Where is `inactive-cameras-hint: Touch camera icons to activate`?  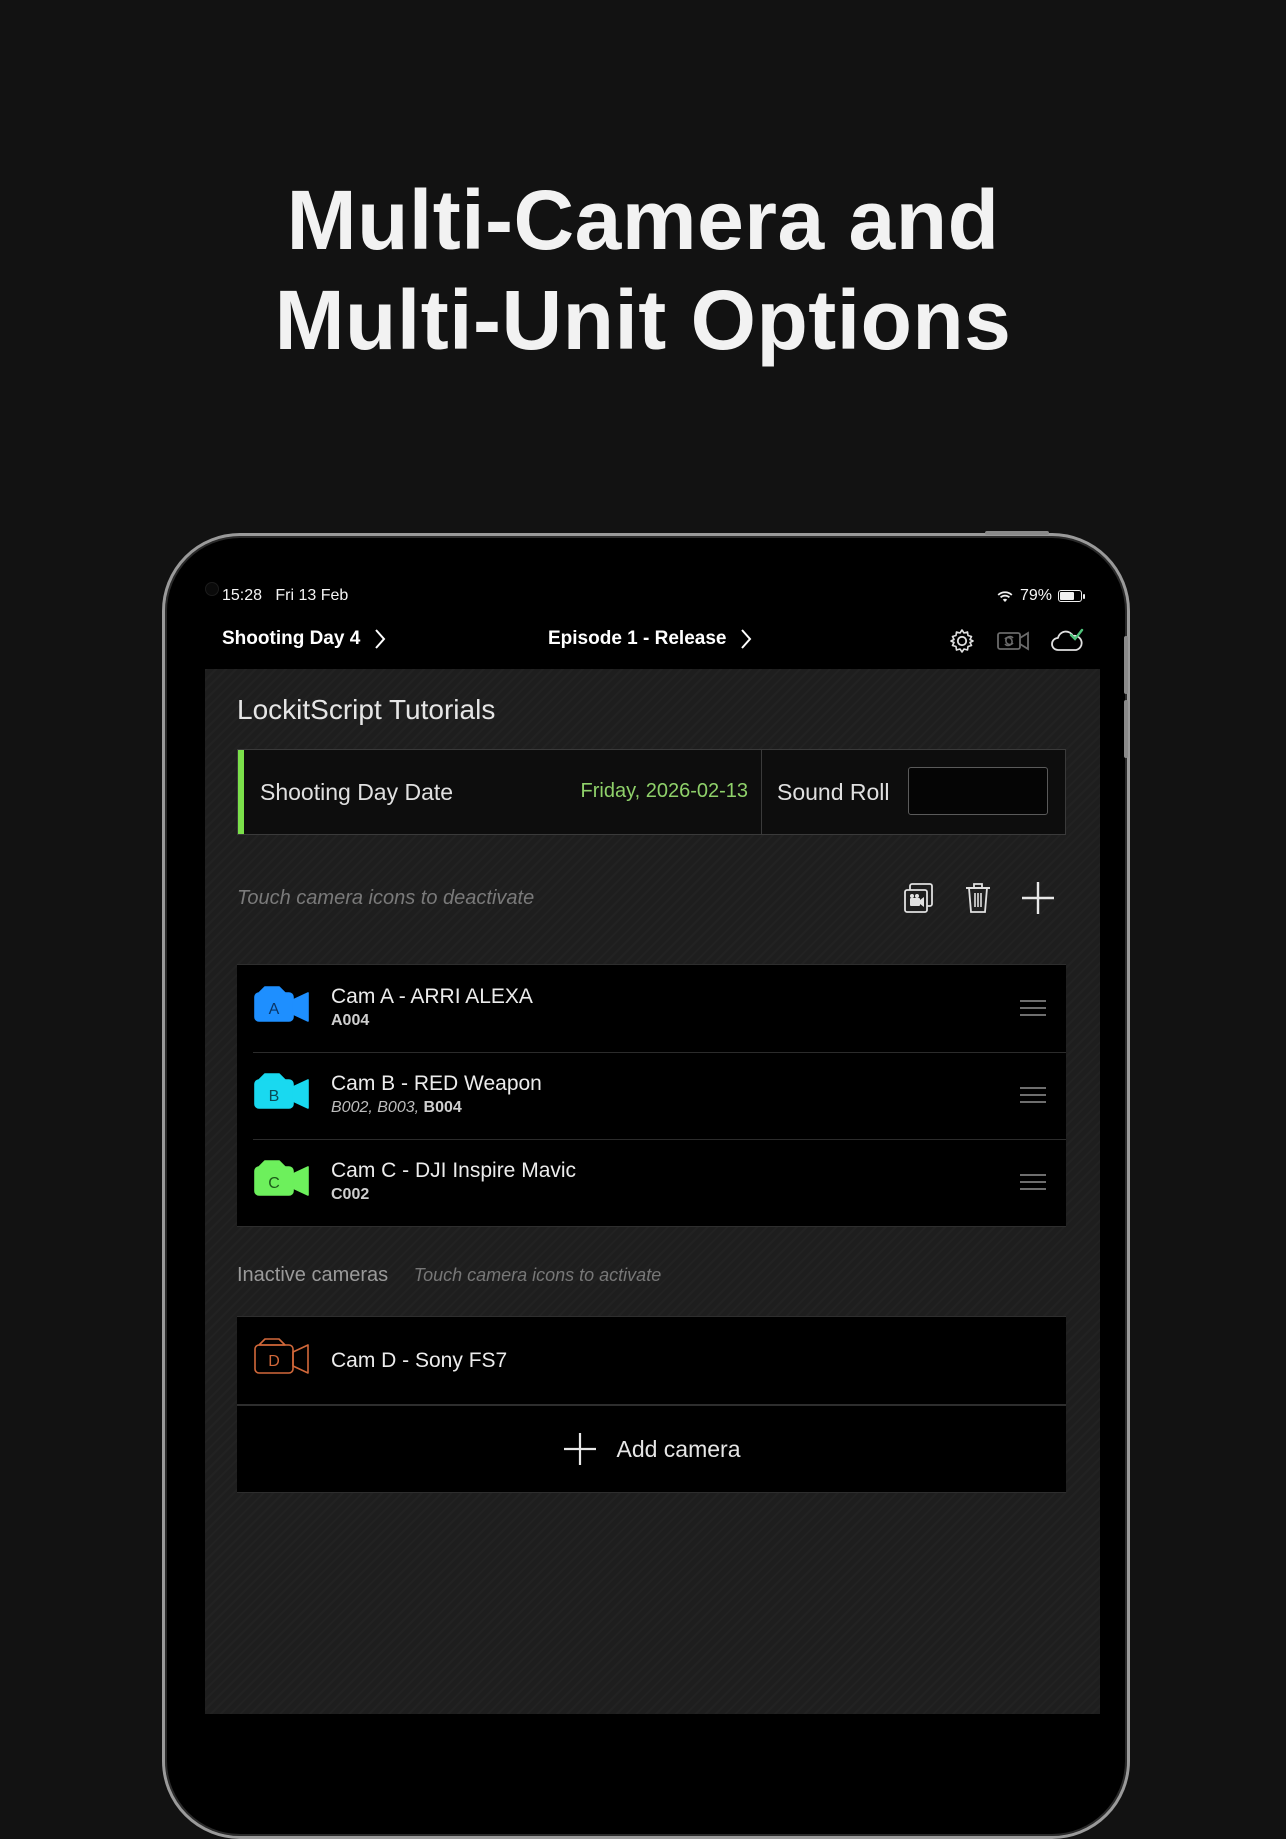 inactive-cameras-hint: Touch camera icons to activate is located at coordinates (537, 1275).